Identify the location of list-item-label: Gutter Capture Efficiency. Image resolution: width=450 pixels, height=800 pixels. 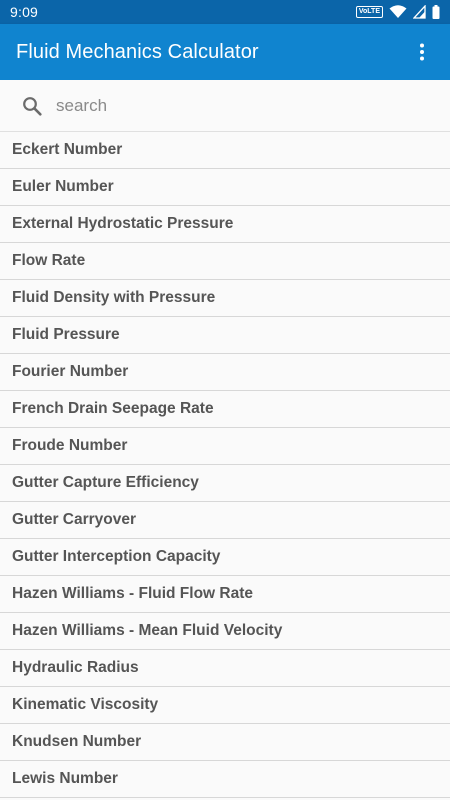
(105, 482).